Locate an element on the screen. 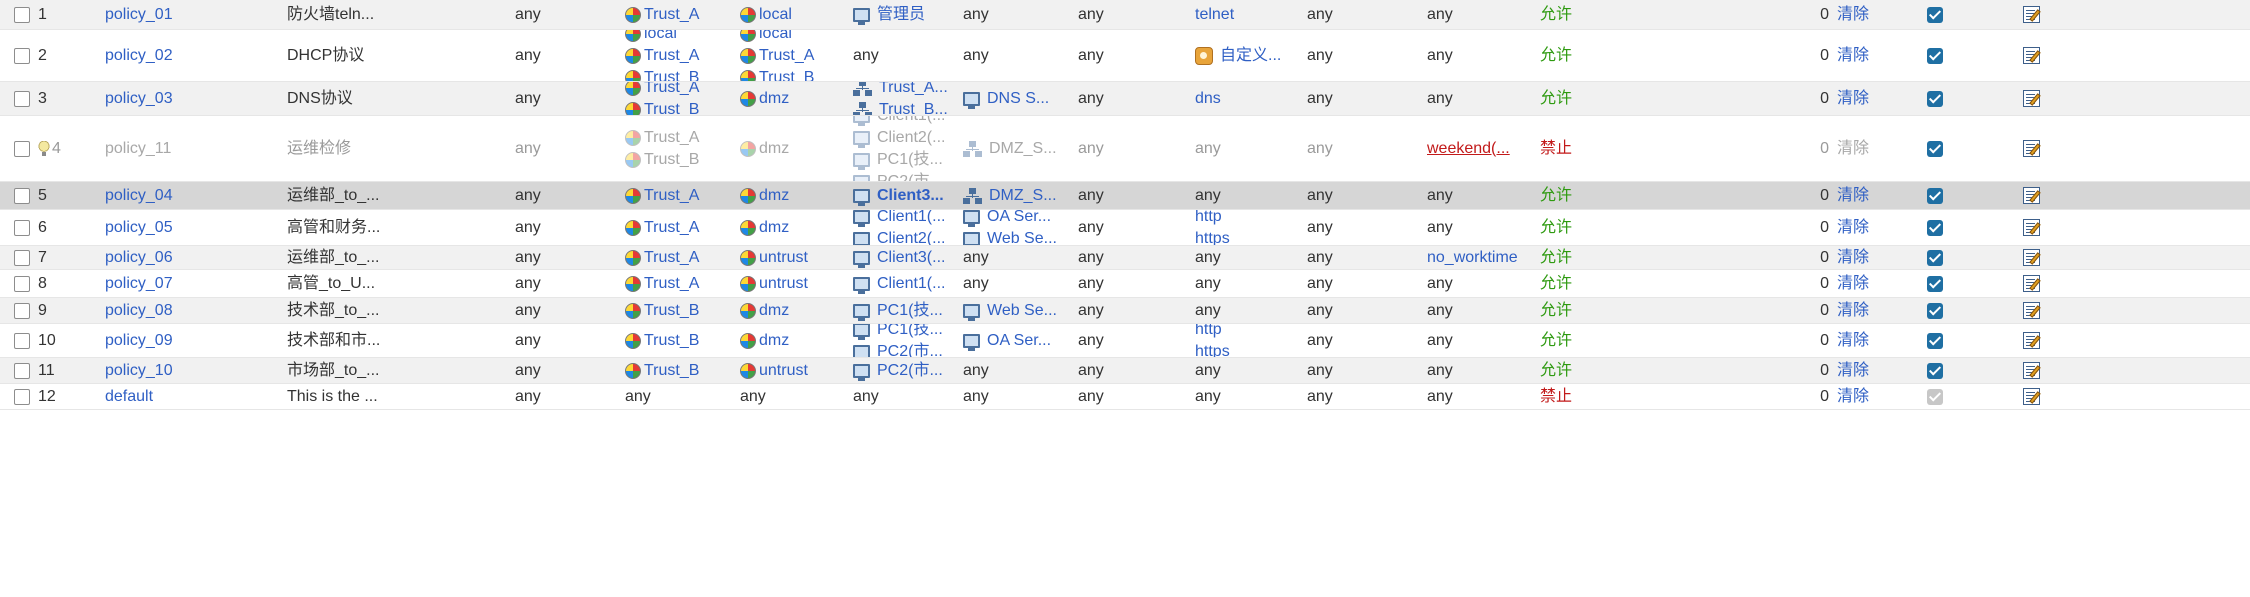  destination-zone-link: Trust_B is located at coordinates (786, 74).